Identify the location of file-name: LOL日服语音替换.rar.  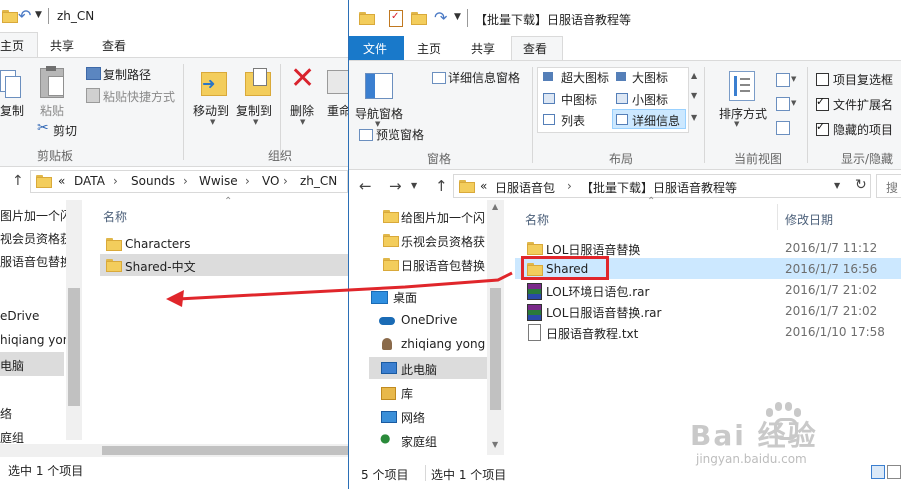
(603, 312).